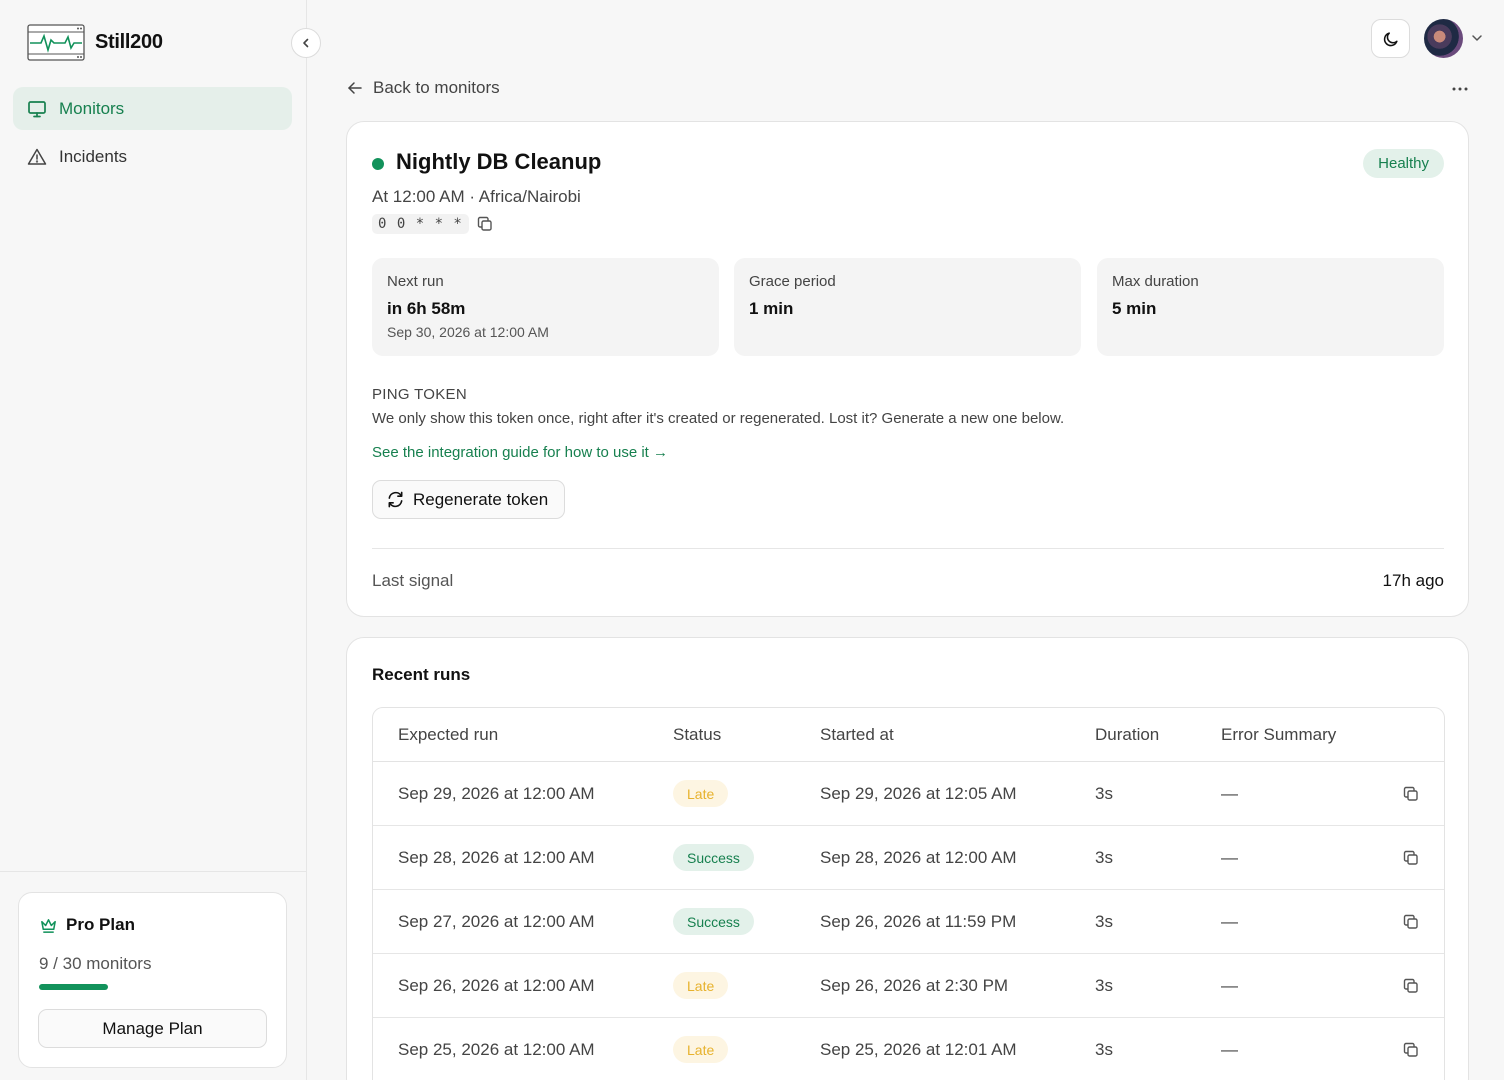 The height and width of the screenshot is (1080, 1504). I want to click on status-badge: Healthy, so click(1403, 163).